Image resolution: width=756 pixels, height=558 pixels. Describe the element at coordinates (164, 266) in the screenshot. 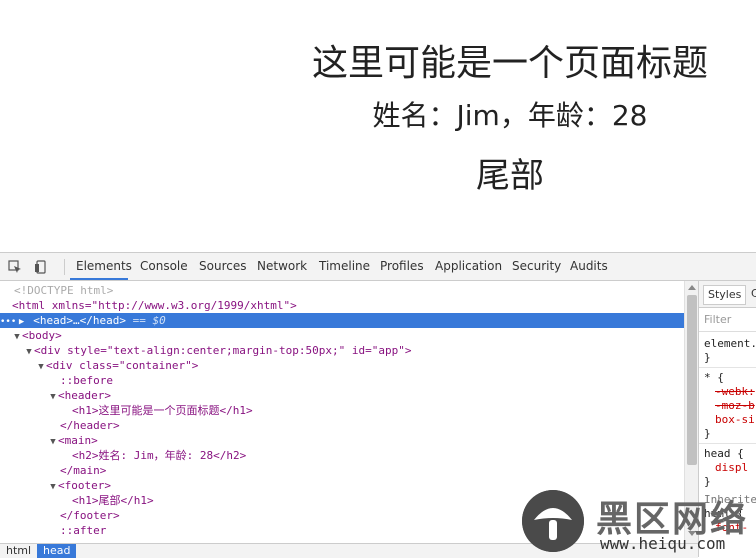

I see `tab-console: Console` at that location.